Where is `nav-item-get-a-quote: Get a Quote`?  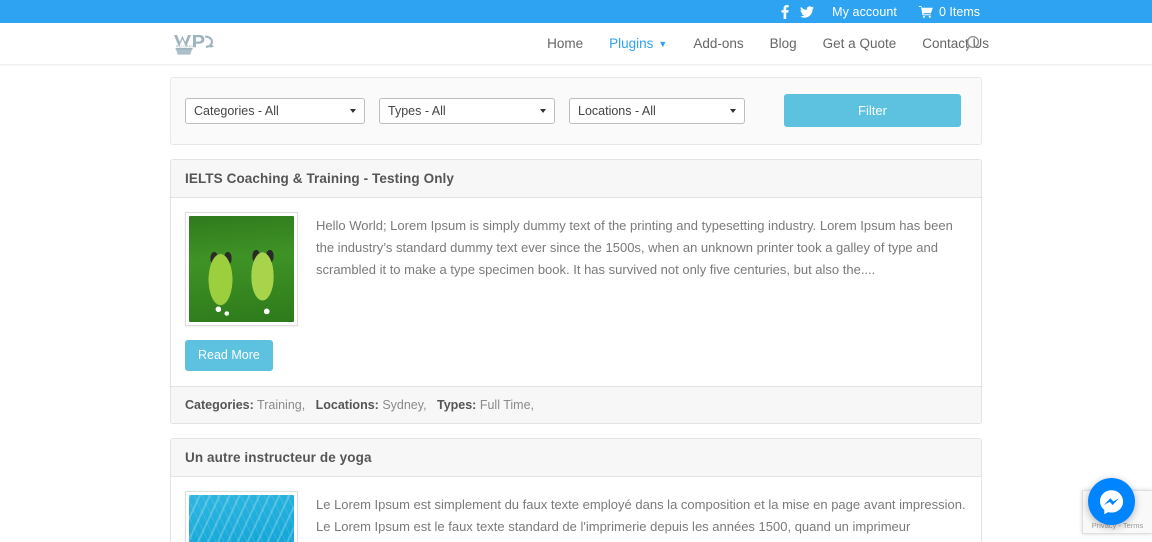 nav-item-get-a-quote: Get a Quote is located at coordinates (860, 44).